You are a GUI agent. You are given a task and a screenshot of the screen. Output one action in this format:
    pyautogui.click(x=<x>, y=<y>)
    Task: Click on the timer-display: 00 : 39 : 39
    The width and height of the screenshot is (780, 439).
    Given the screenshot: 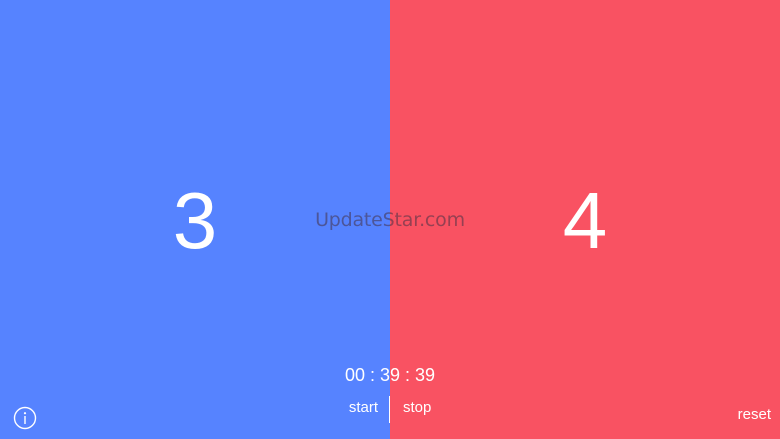 What is the action you would take?
    pyautogui.click(x=390, y=375)
    